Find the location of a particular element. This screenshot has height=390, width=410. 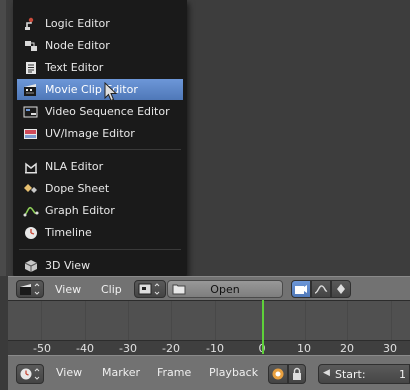

menu-item-node-editor: Node Editor is located at coordinates (100, 45).